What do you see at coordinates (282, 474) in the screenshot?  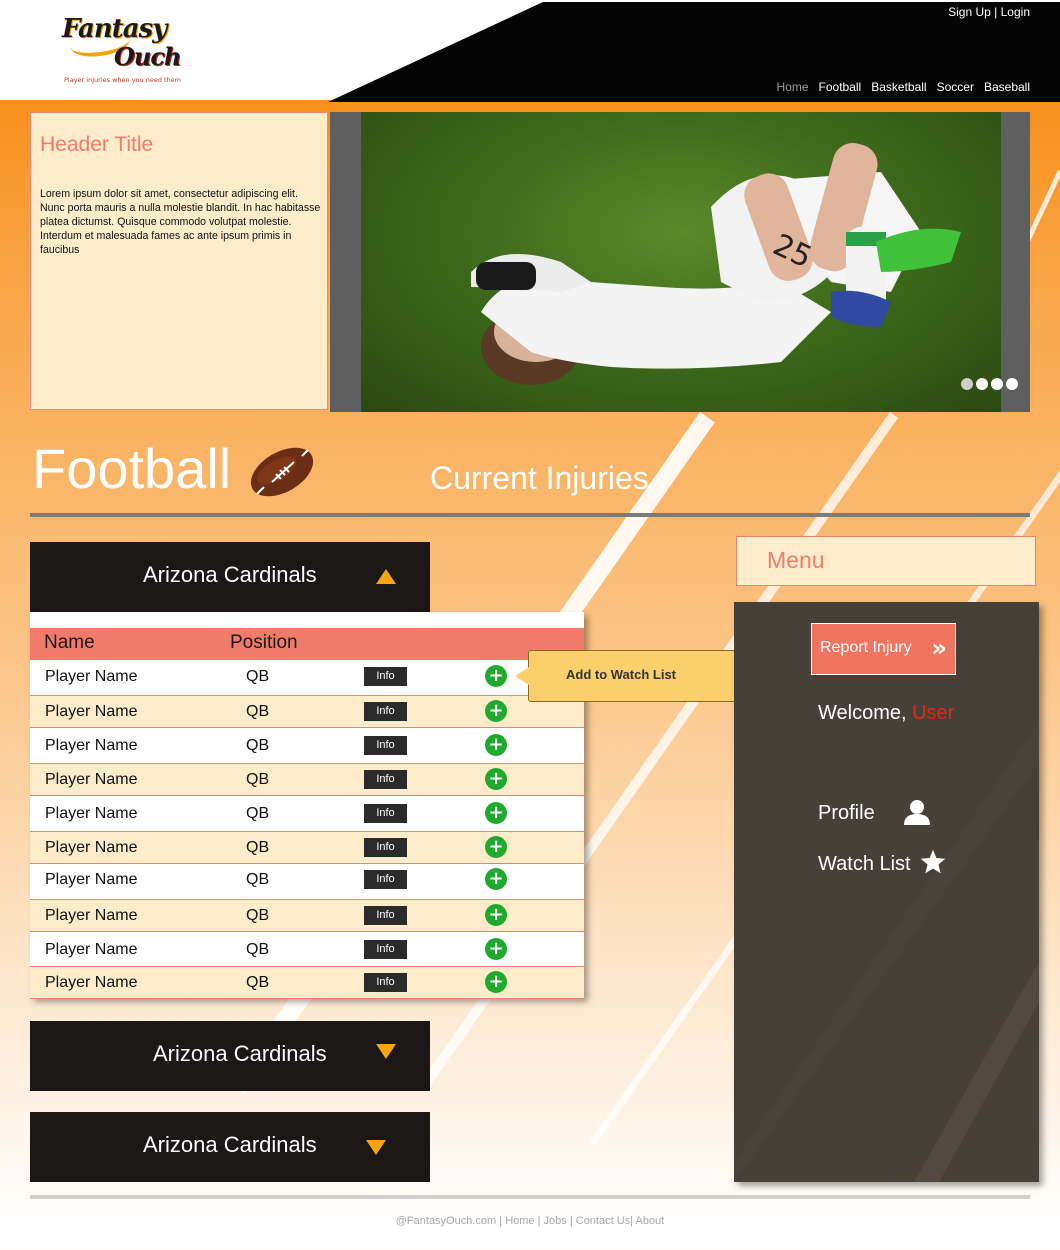 I see `football-icon` at bounding box center [282, 474].